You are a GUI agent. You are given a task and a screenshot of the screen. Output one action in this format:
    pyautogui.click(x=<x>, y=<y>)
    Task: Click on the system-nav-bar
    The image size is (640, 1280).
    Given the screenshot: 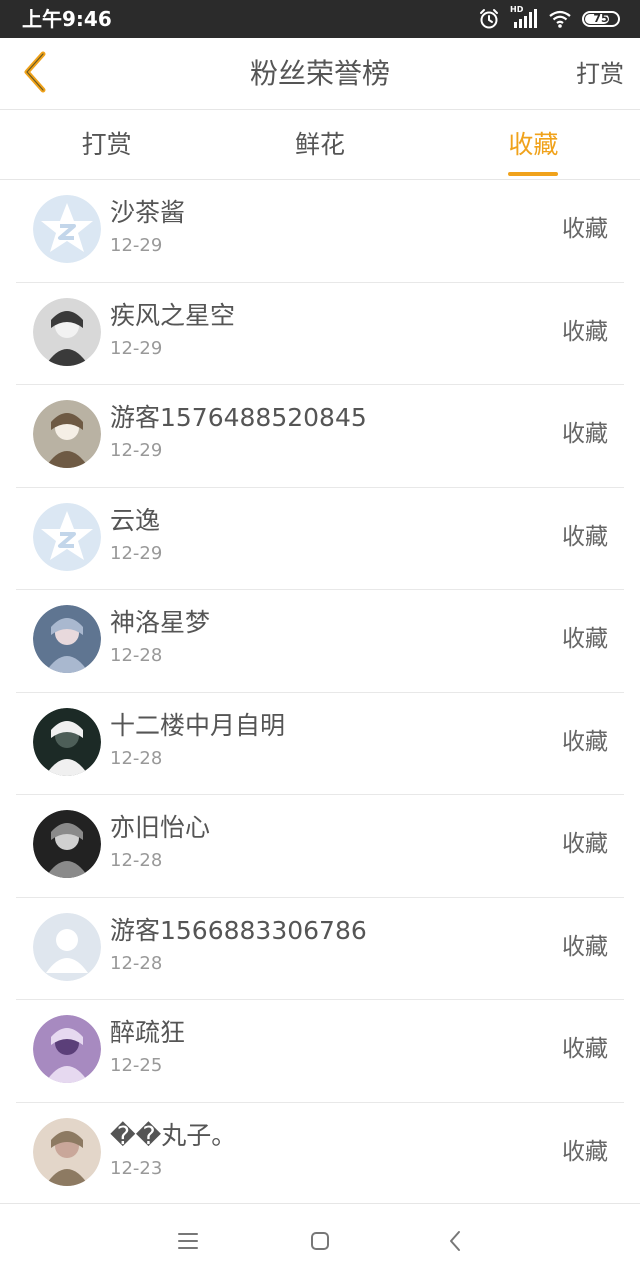 What is the action you would take?
    pyautogui.click(x=320, y=1241)
    